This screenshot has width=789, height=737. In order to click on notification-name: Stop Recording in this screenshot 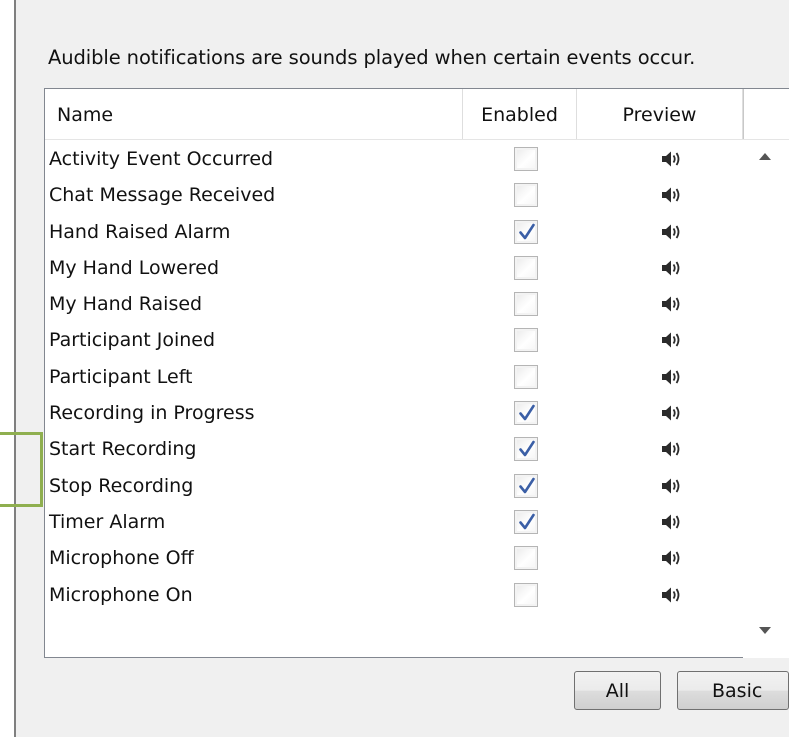, I will do `click(121, 485)`.